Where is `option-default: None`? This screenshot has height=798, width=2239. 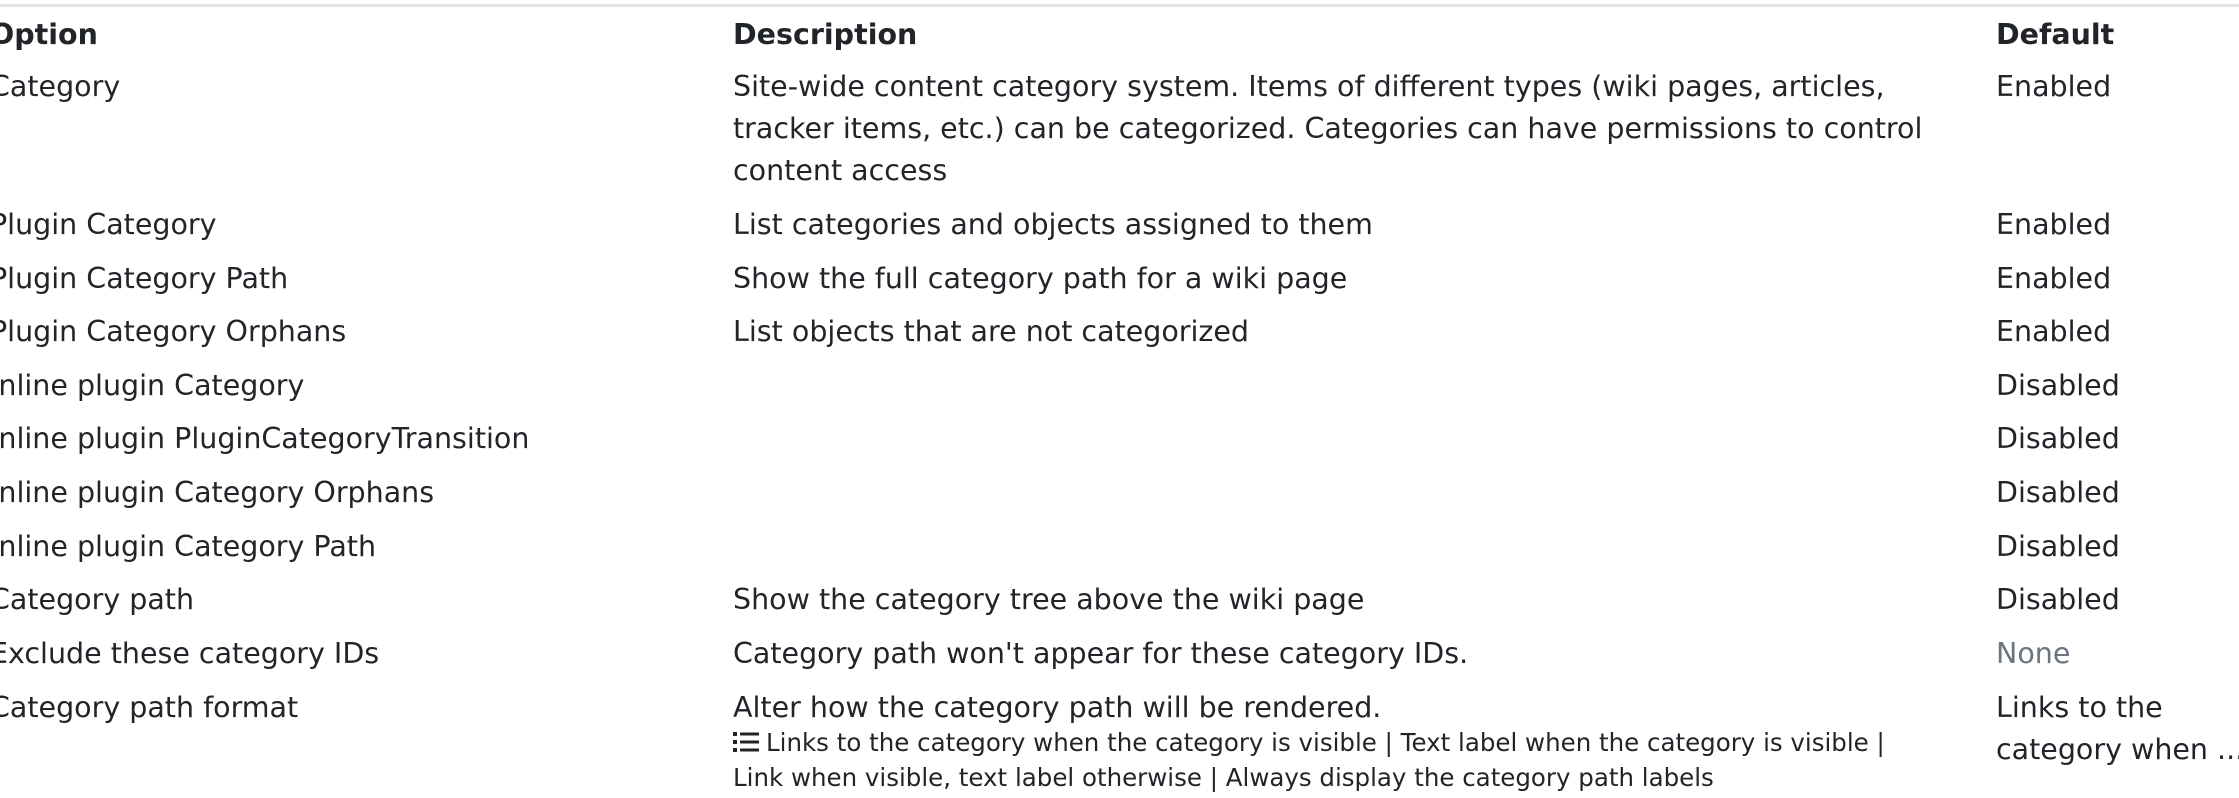 option-default: None is located at coordinates (2033, 653).